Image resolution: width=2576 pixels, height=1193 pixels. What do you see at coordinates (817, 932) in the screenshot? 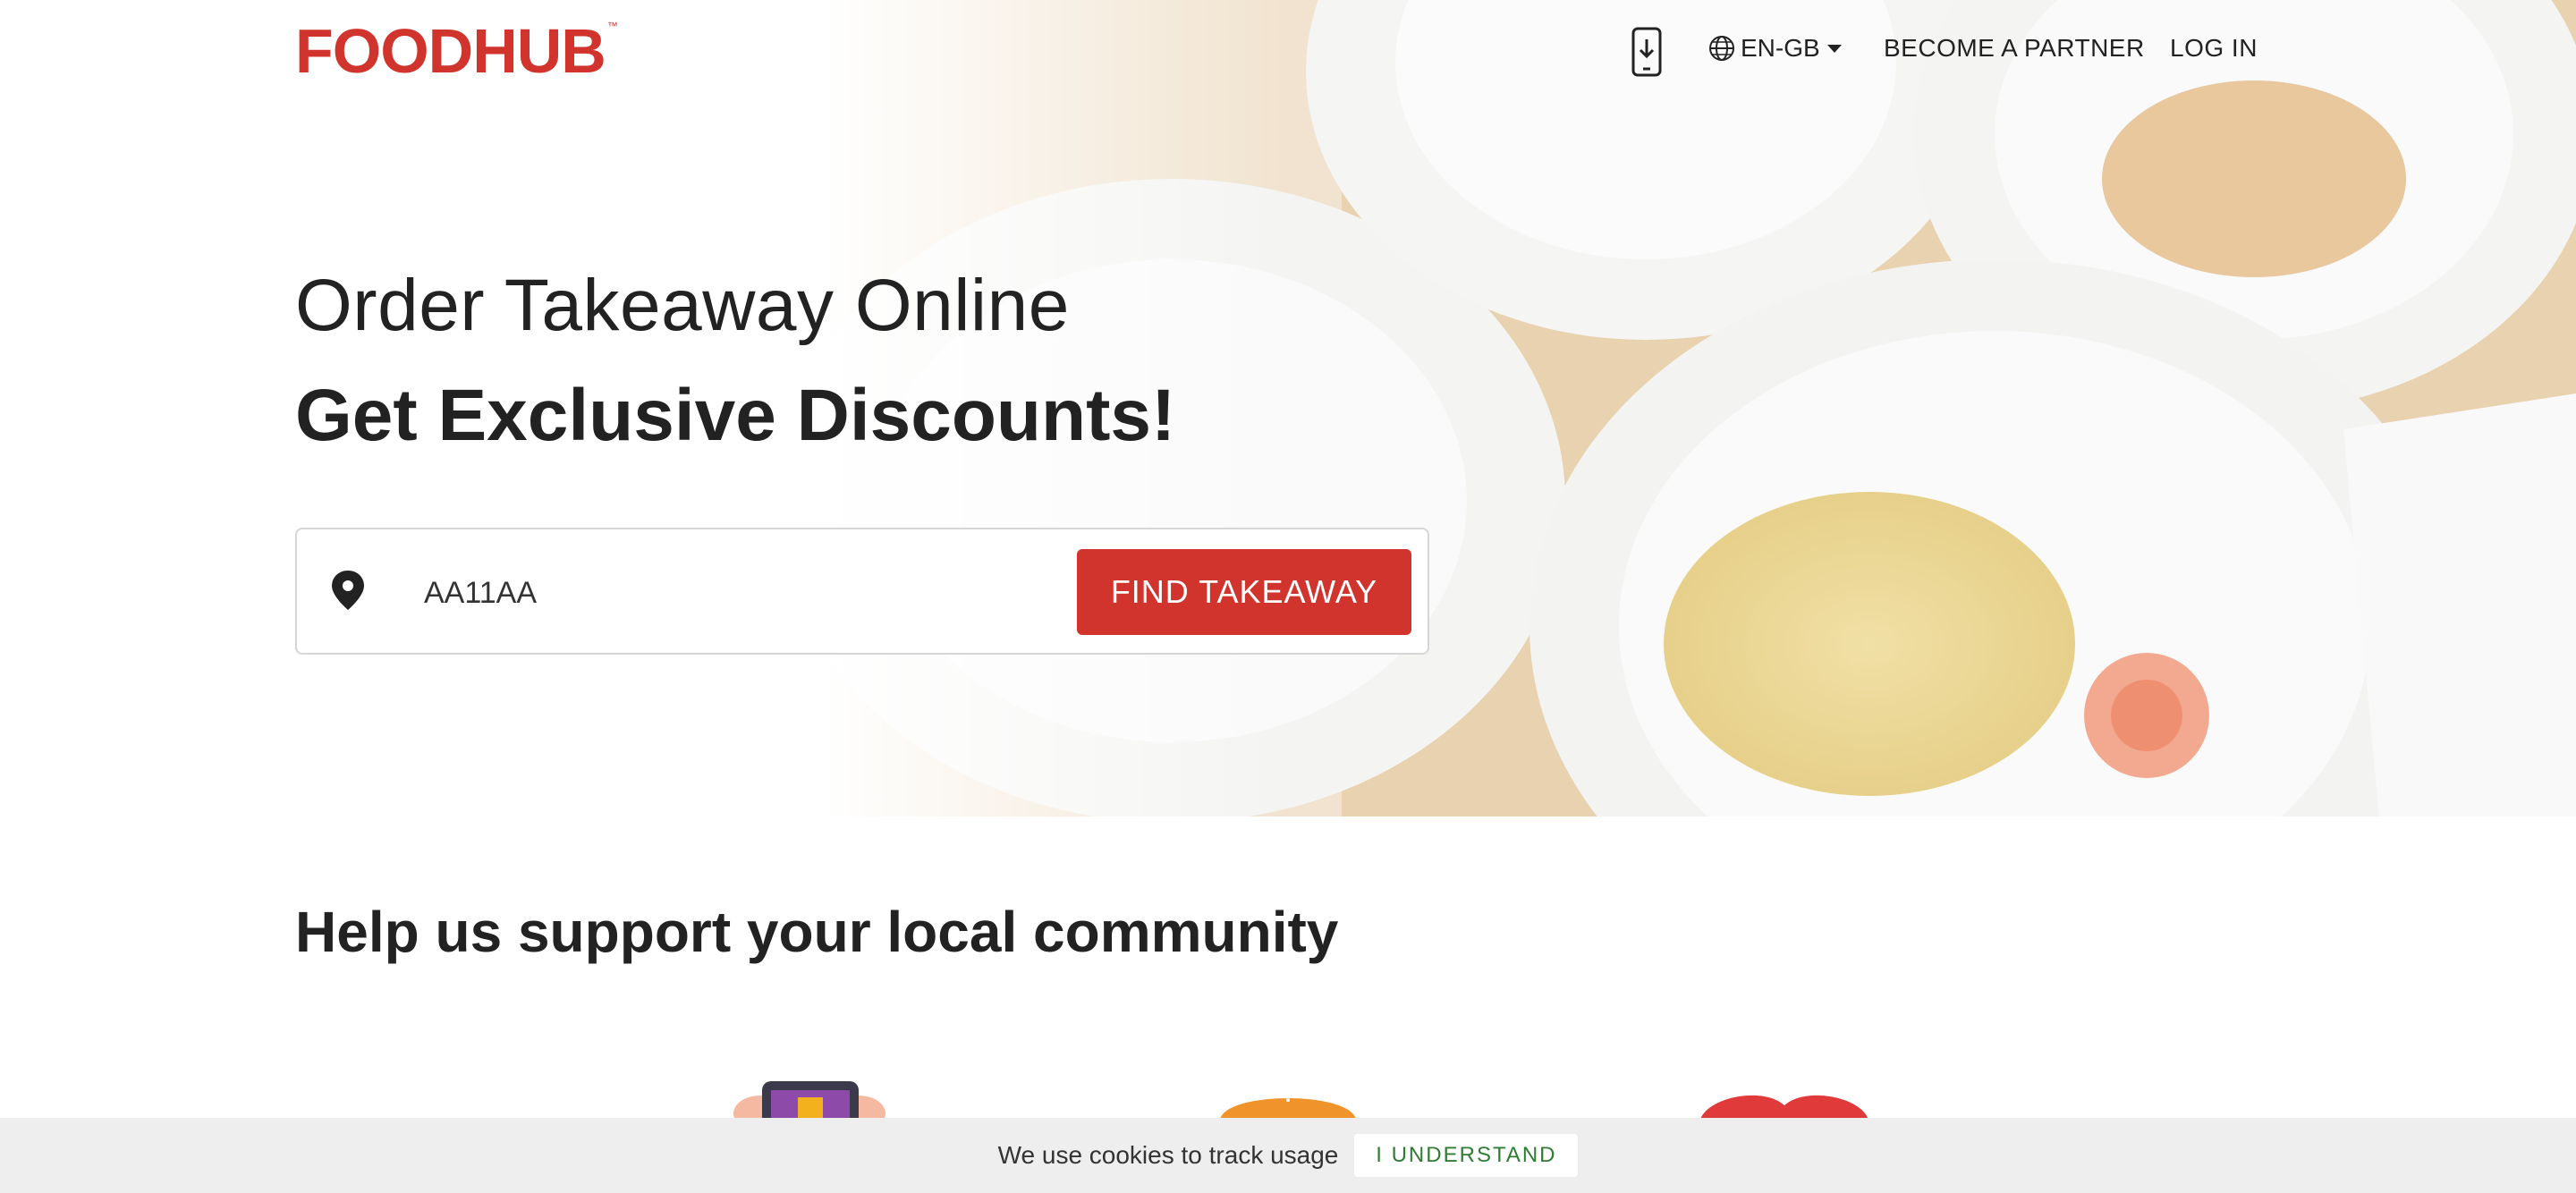
I see `community-section-title: Help us support your local community` at bounding box center [817, 932].